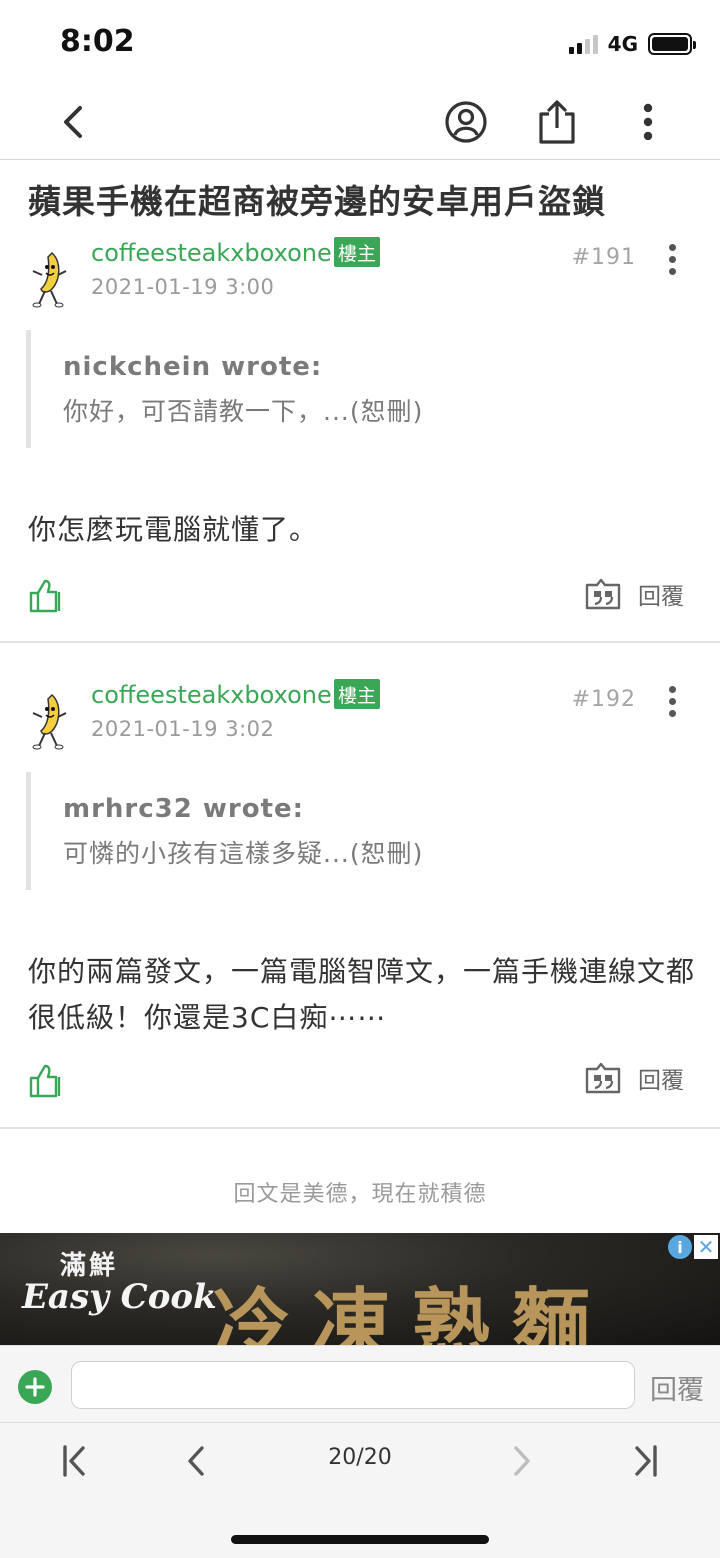  What do you see at coordinates (356, 389) in the screenshot?
I see `quote-block: nickchein wrote: 你好，可否請教一下，...(恕刪)` at bounding box center [356, 389].